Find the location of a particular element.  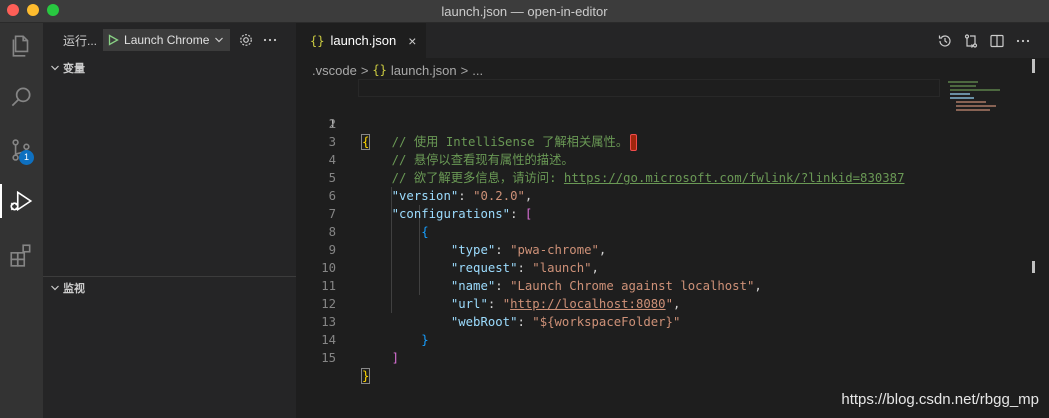

play-icon is located at coordinates (113, 40).